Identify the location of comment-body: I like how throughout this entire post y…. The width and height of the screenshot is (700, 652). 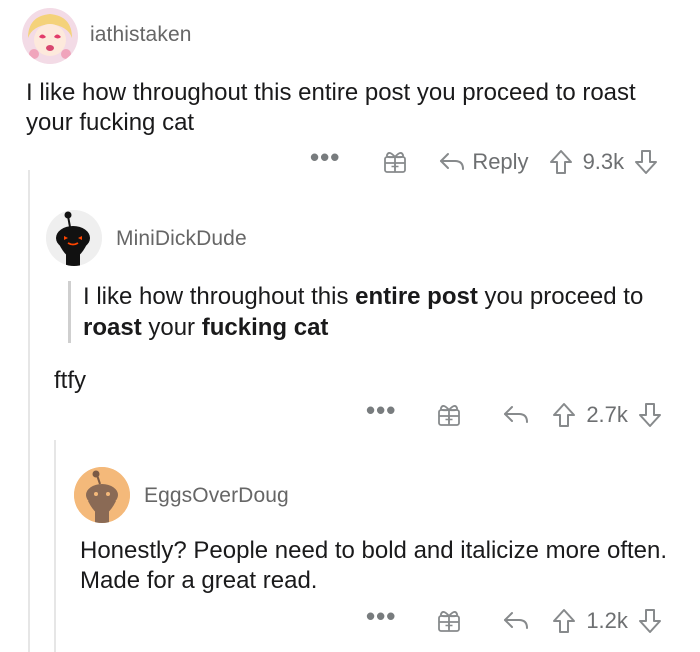
(331, 107).